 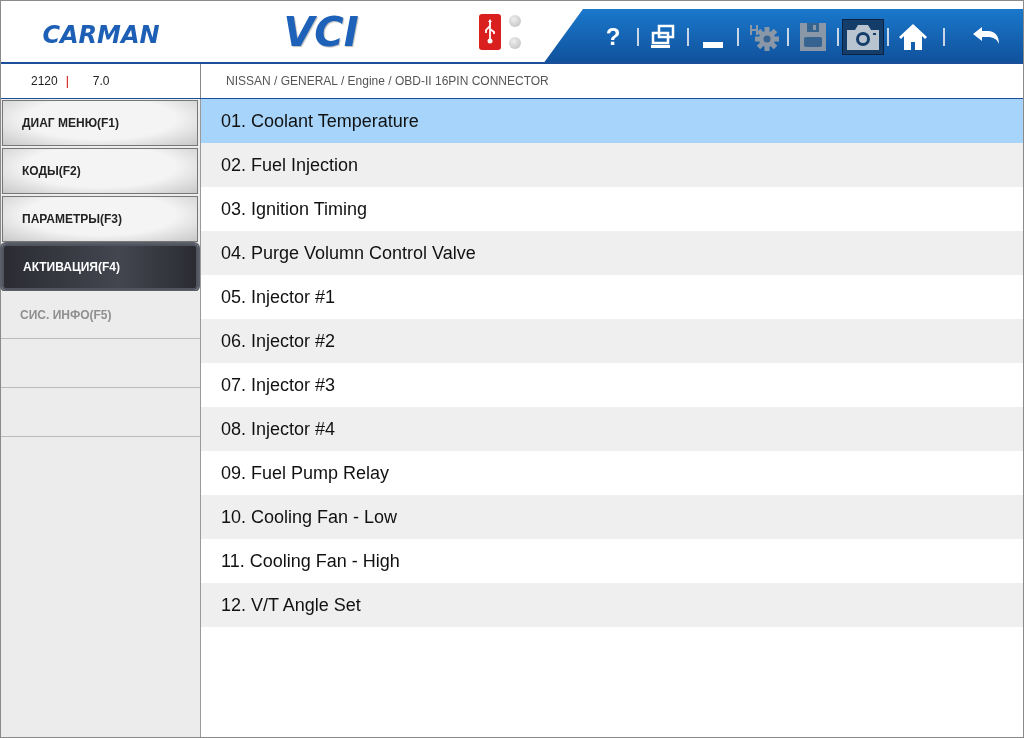 I want to click on list-item: 10. Cooling Fan - Low, so click(x=612, y=517).